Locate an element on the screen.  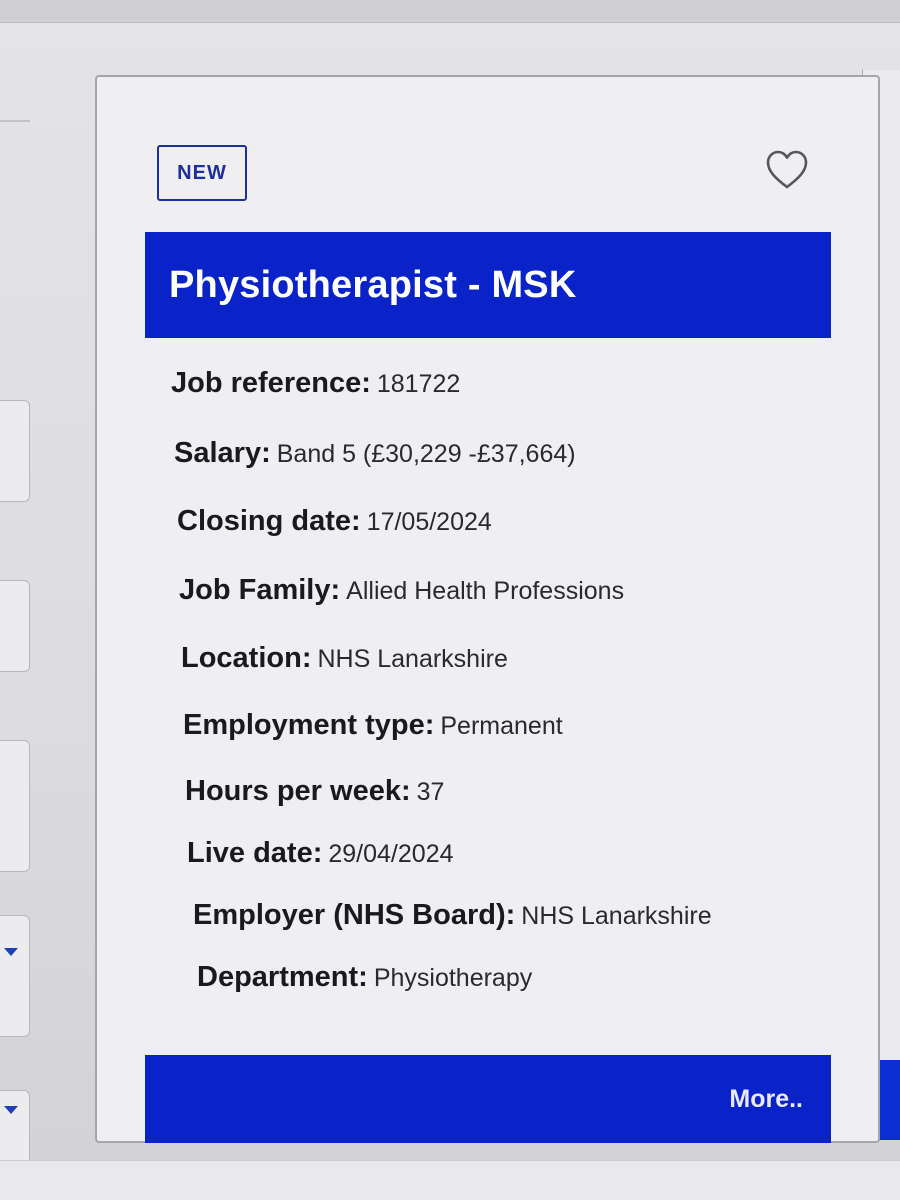
sidebar-divider is located at coordinates (15, 121).